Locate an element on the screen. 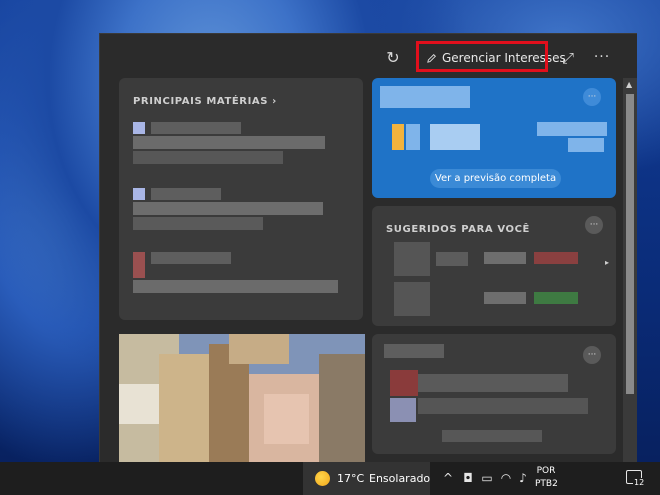 The height and width of the screenshot is (495, 660). next-arrow-button: ▸ is located at coordinates (607, 262).